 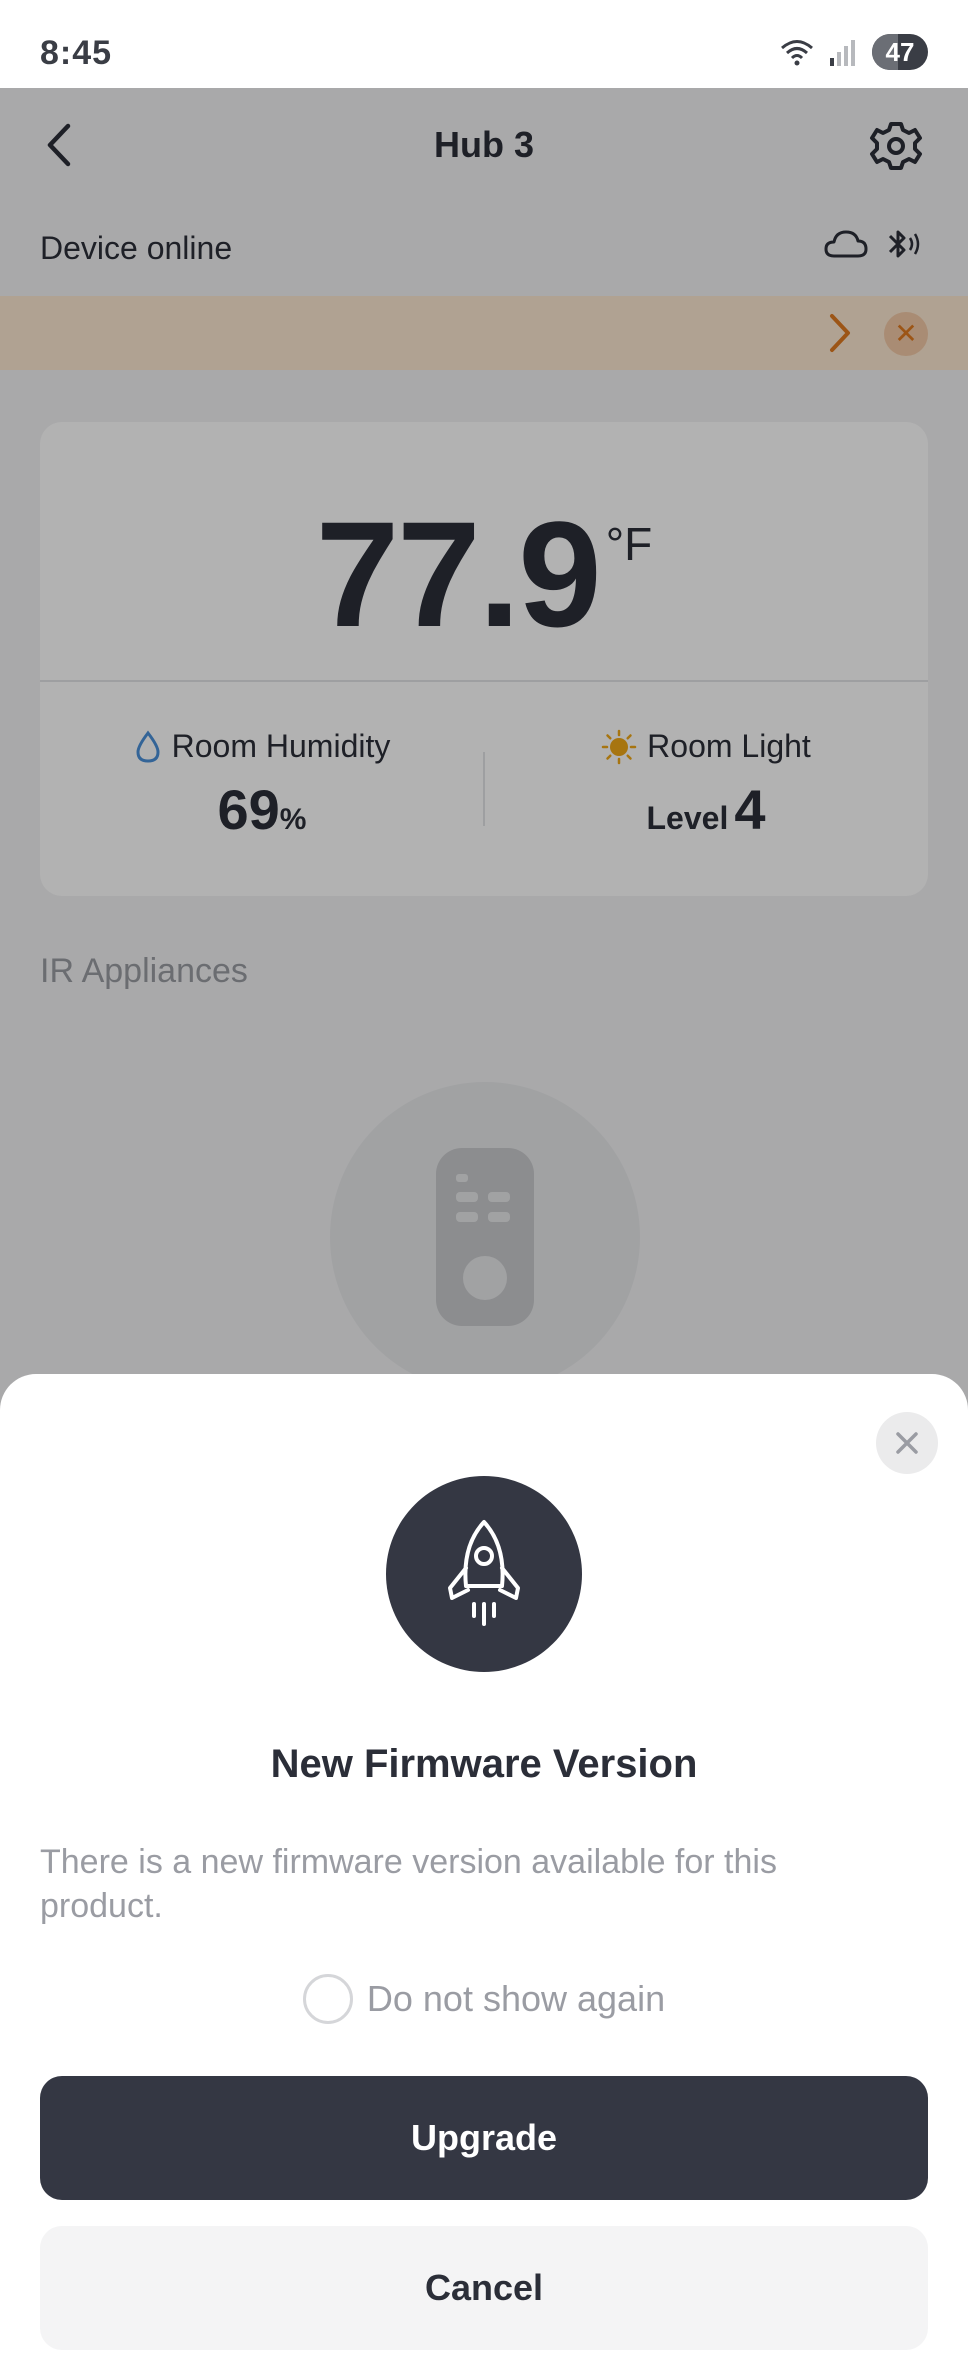 I want to click on dialog-title: New Firmware Version, so click(x=484, y=1764).